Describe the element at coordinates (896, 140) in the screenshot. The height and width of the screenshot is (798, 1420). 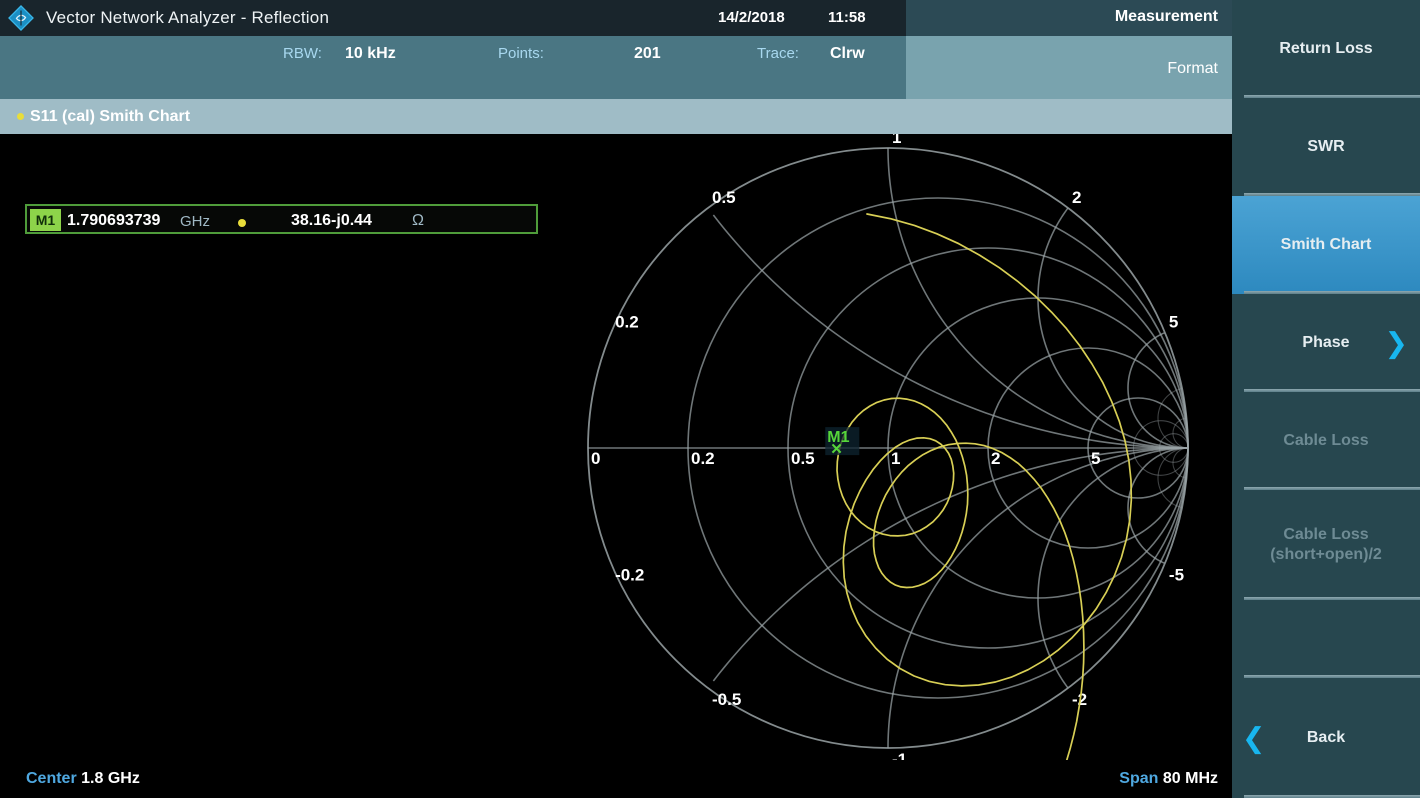
I see `reactance-label-1: 1` at that location.